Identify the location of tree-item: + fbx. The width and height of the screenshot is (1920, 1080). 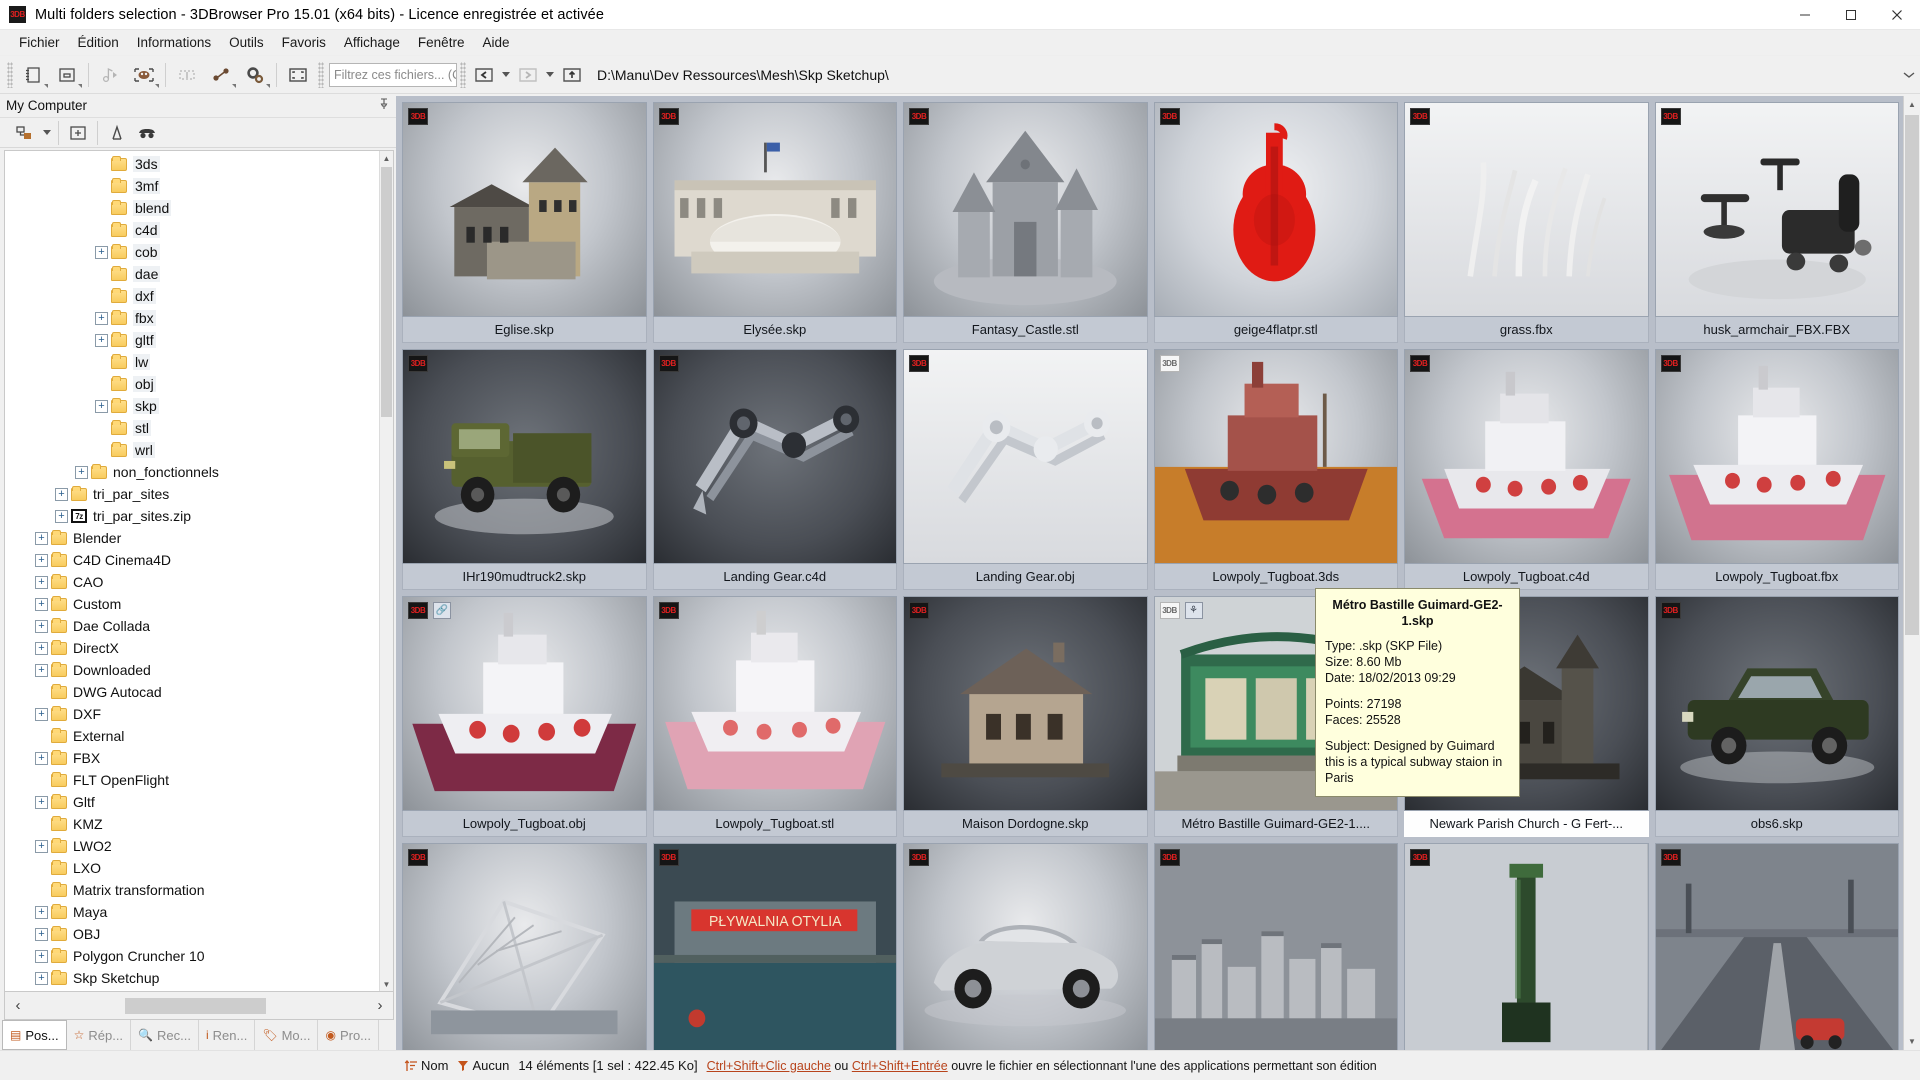
(192, 318).